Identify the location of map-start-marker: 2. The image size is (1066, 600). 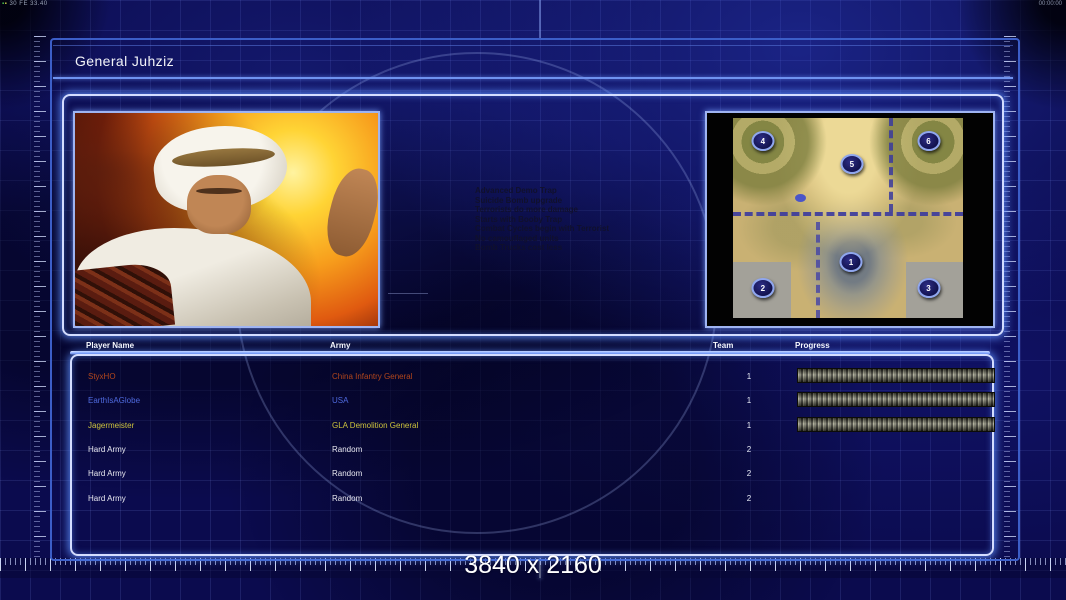
(763, 288).